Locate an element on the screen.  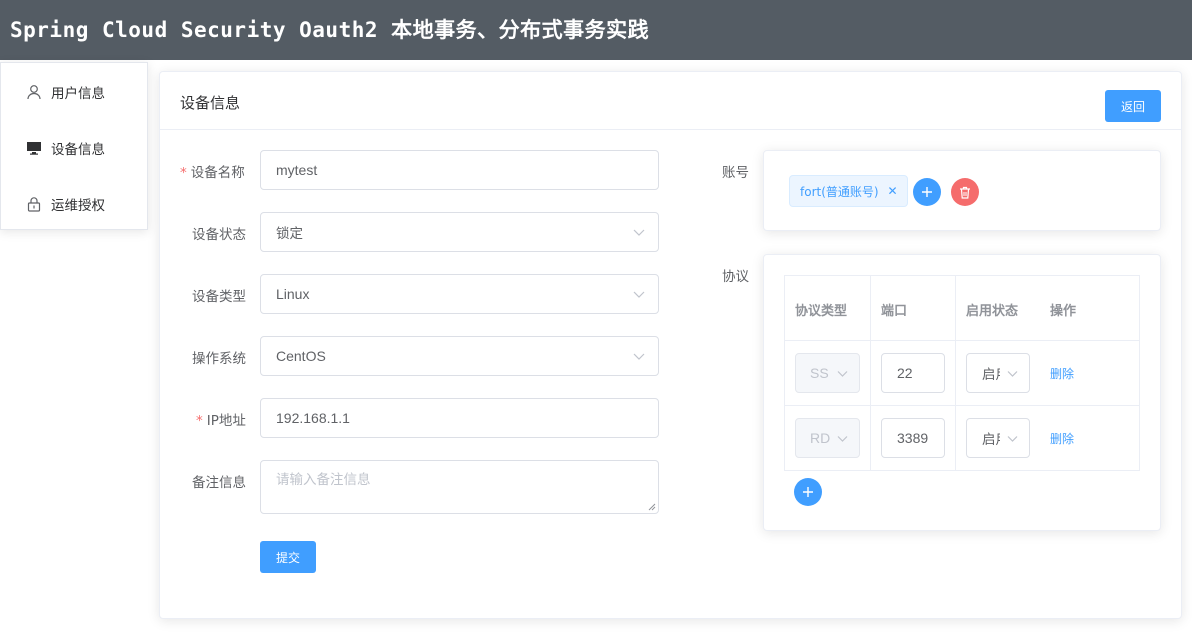
remark-label: 备注信息 is located at coordinates (219, 483).